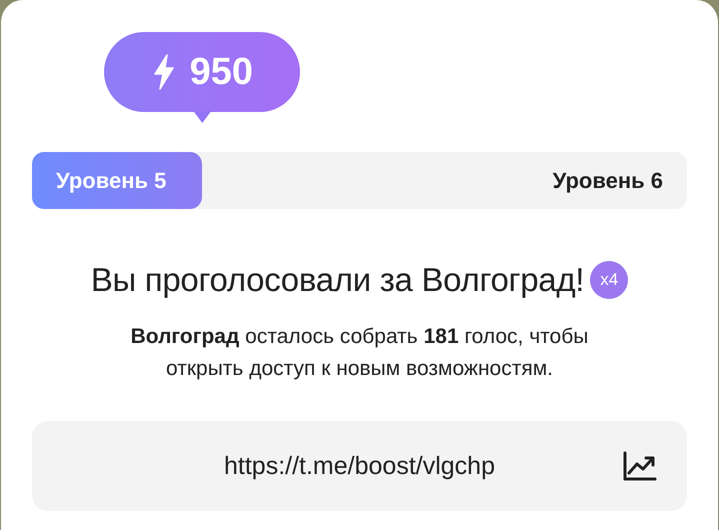 This screenshot has width=719, height=530. I want to click on next-level-label: Уровень 6, so click(608, 181).